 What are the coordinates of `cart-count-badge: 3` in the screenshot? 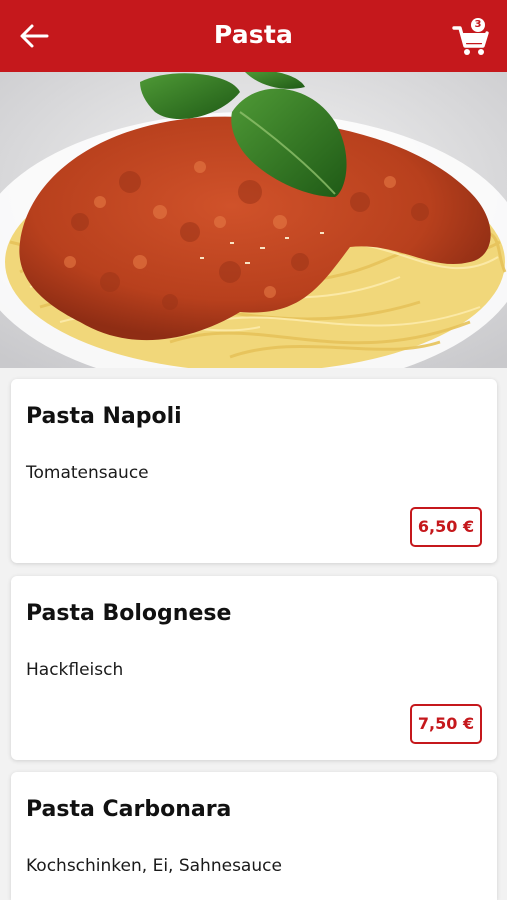 It's located at (478, 25).